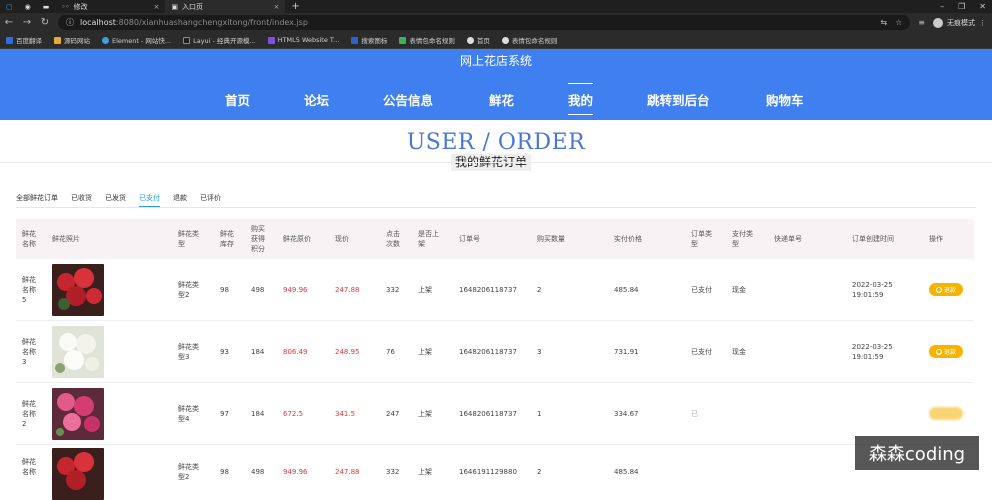 This screenshot has width=992, height=500. I want to click on order-qty: 1, so click(539, 414).